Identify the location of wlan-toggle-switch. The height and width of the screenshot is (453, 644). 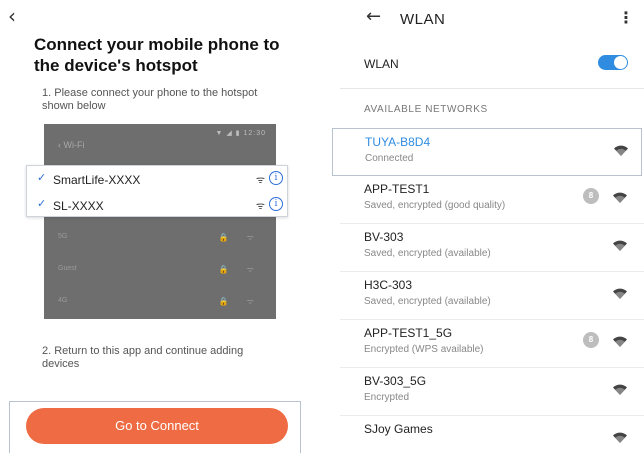
(613, 62).